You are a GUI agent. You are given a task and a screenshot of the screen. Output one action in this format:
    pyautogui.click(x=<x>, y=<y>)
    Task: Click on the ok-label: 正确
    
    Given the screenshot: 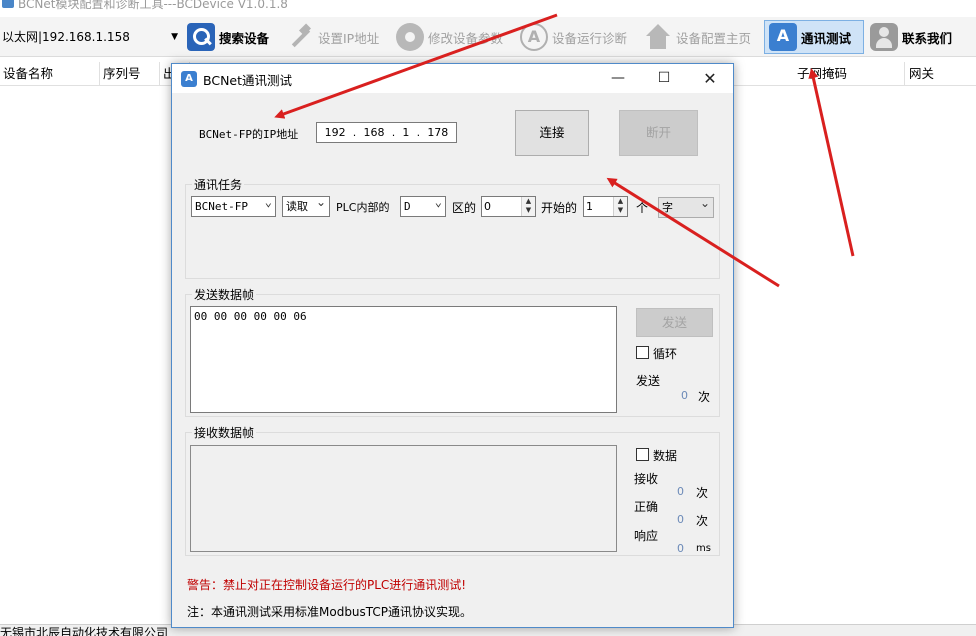 What is the action you would take?
    pyautogui.click(x=646, y=507)
    